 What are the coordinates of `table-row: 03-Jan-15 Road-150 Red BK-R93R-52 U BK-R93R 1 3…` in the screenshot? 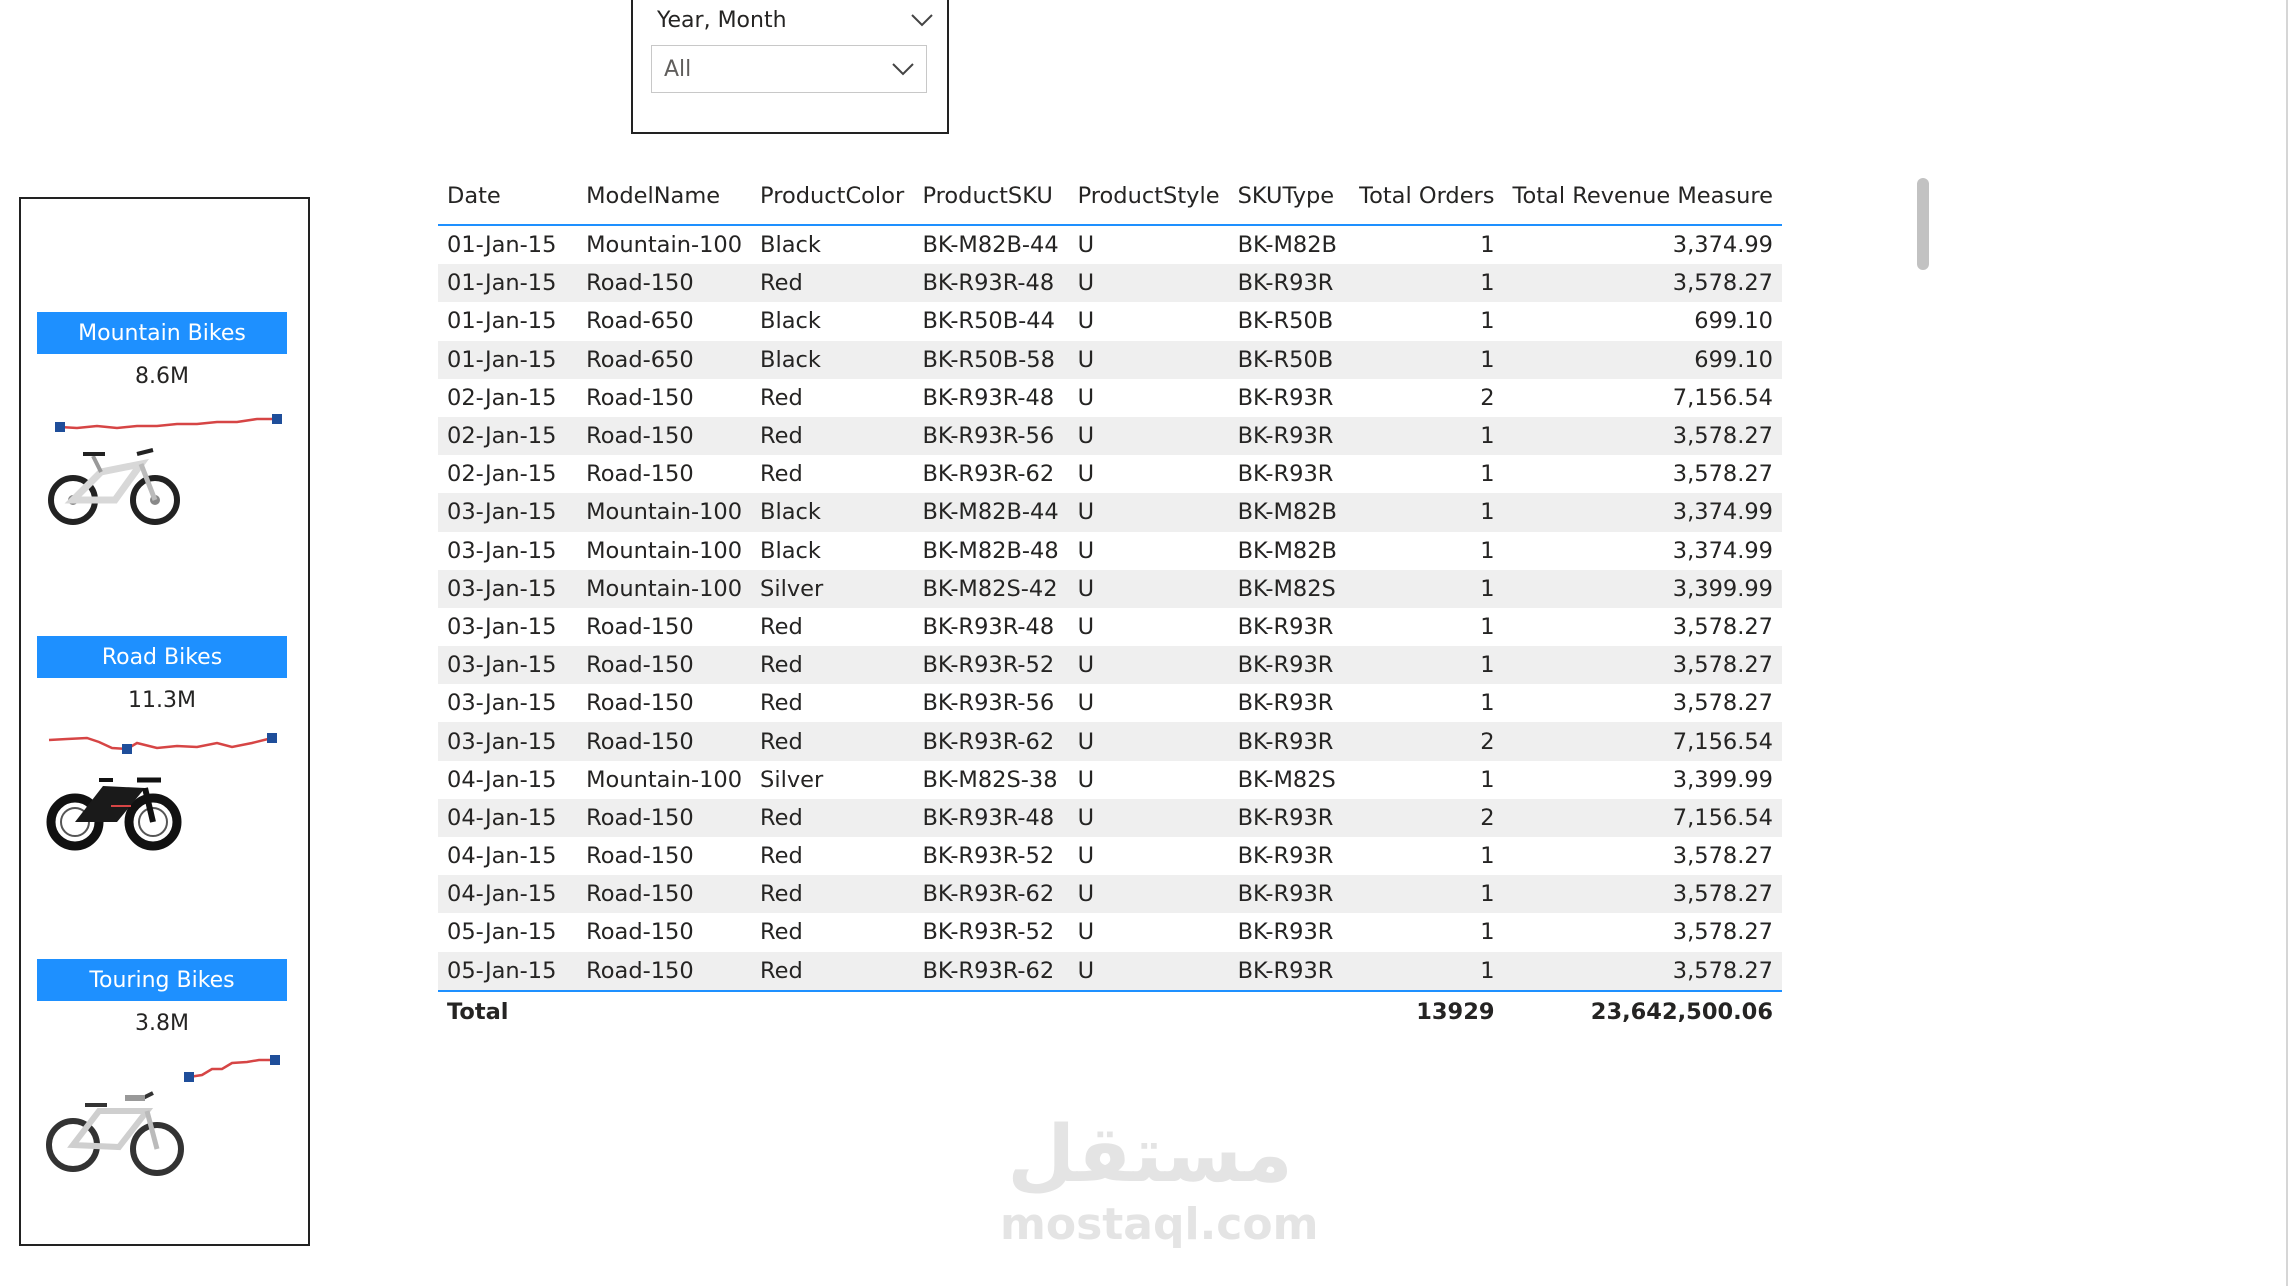 It's located at (1110, 665).